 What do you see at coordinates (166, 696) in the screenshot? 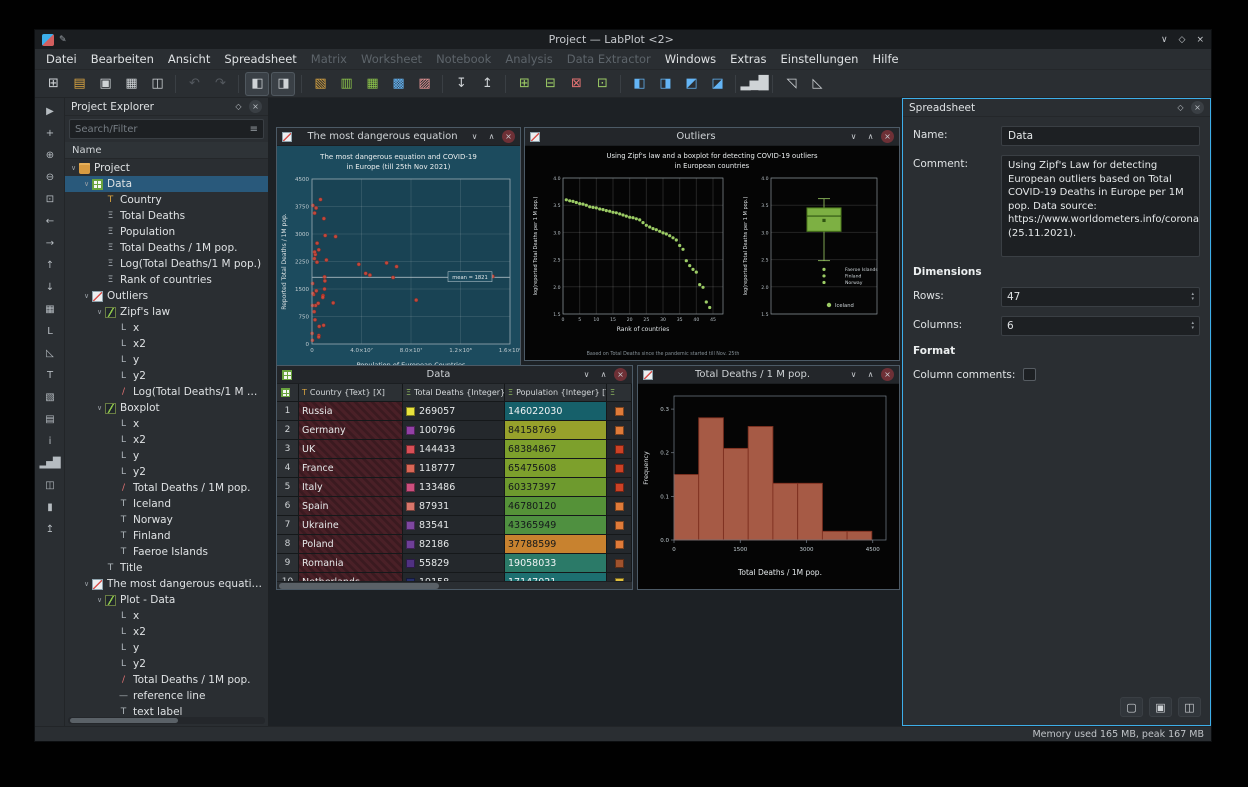
I see `tree-item-reference-line: — reference line` at bounding box center [166, 696].